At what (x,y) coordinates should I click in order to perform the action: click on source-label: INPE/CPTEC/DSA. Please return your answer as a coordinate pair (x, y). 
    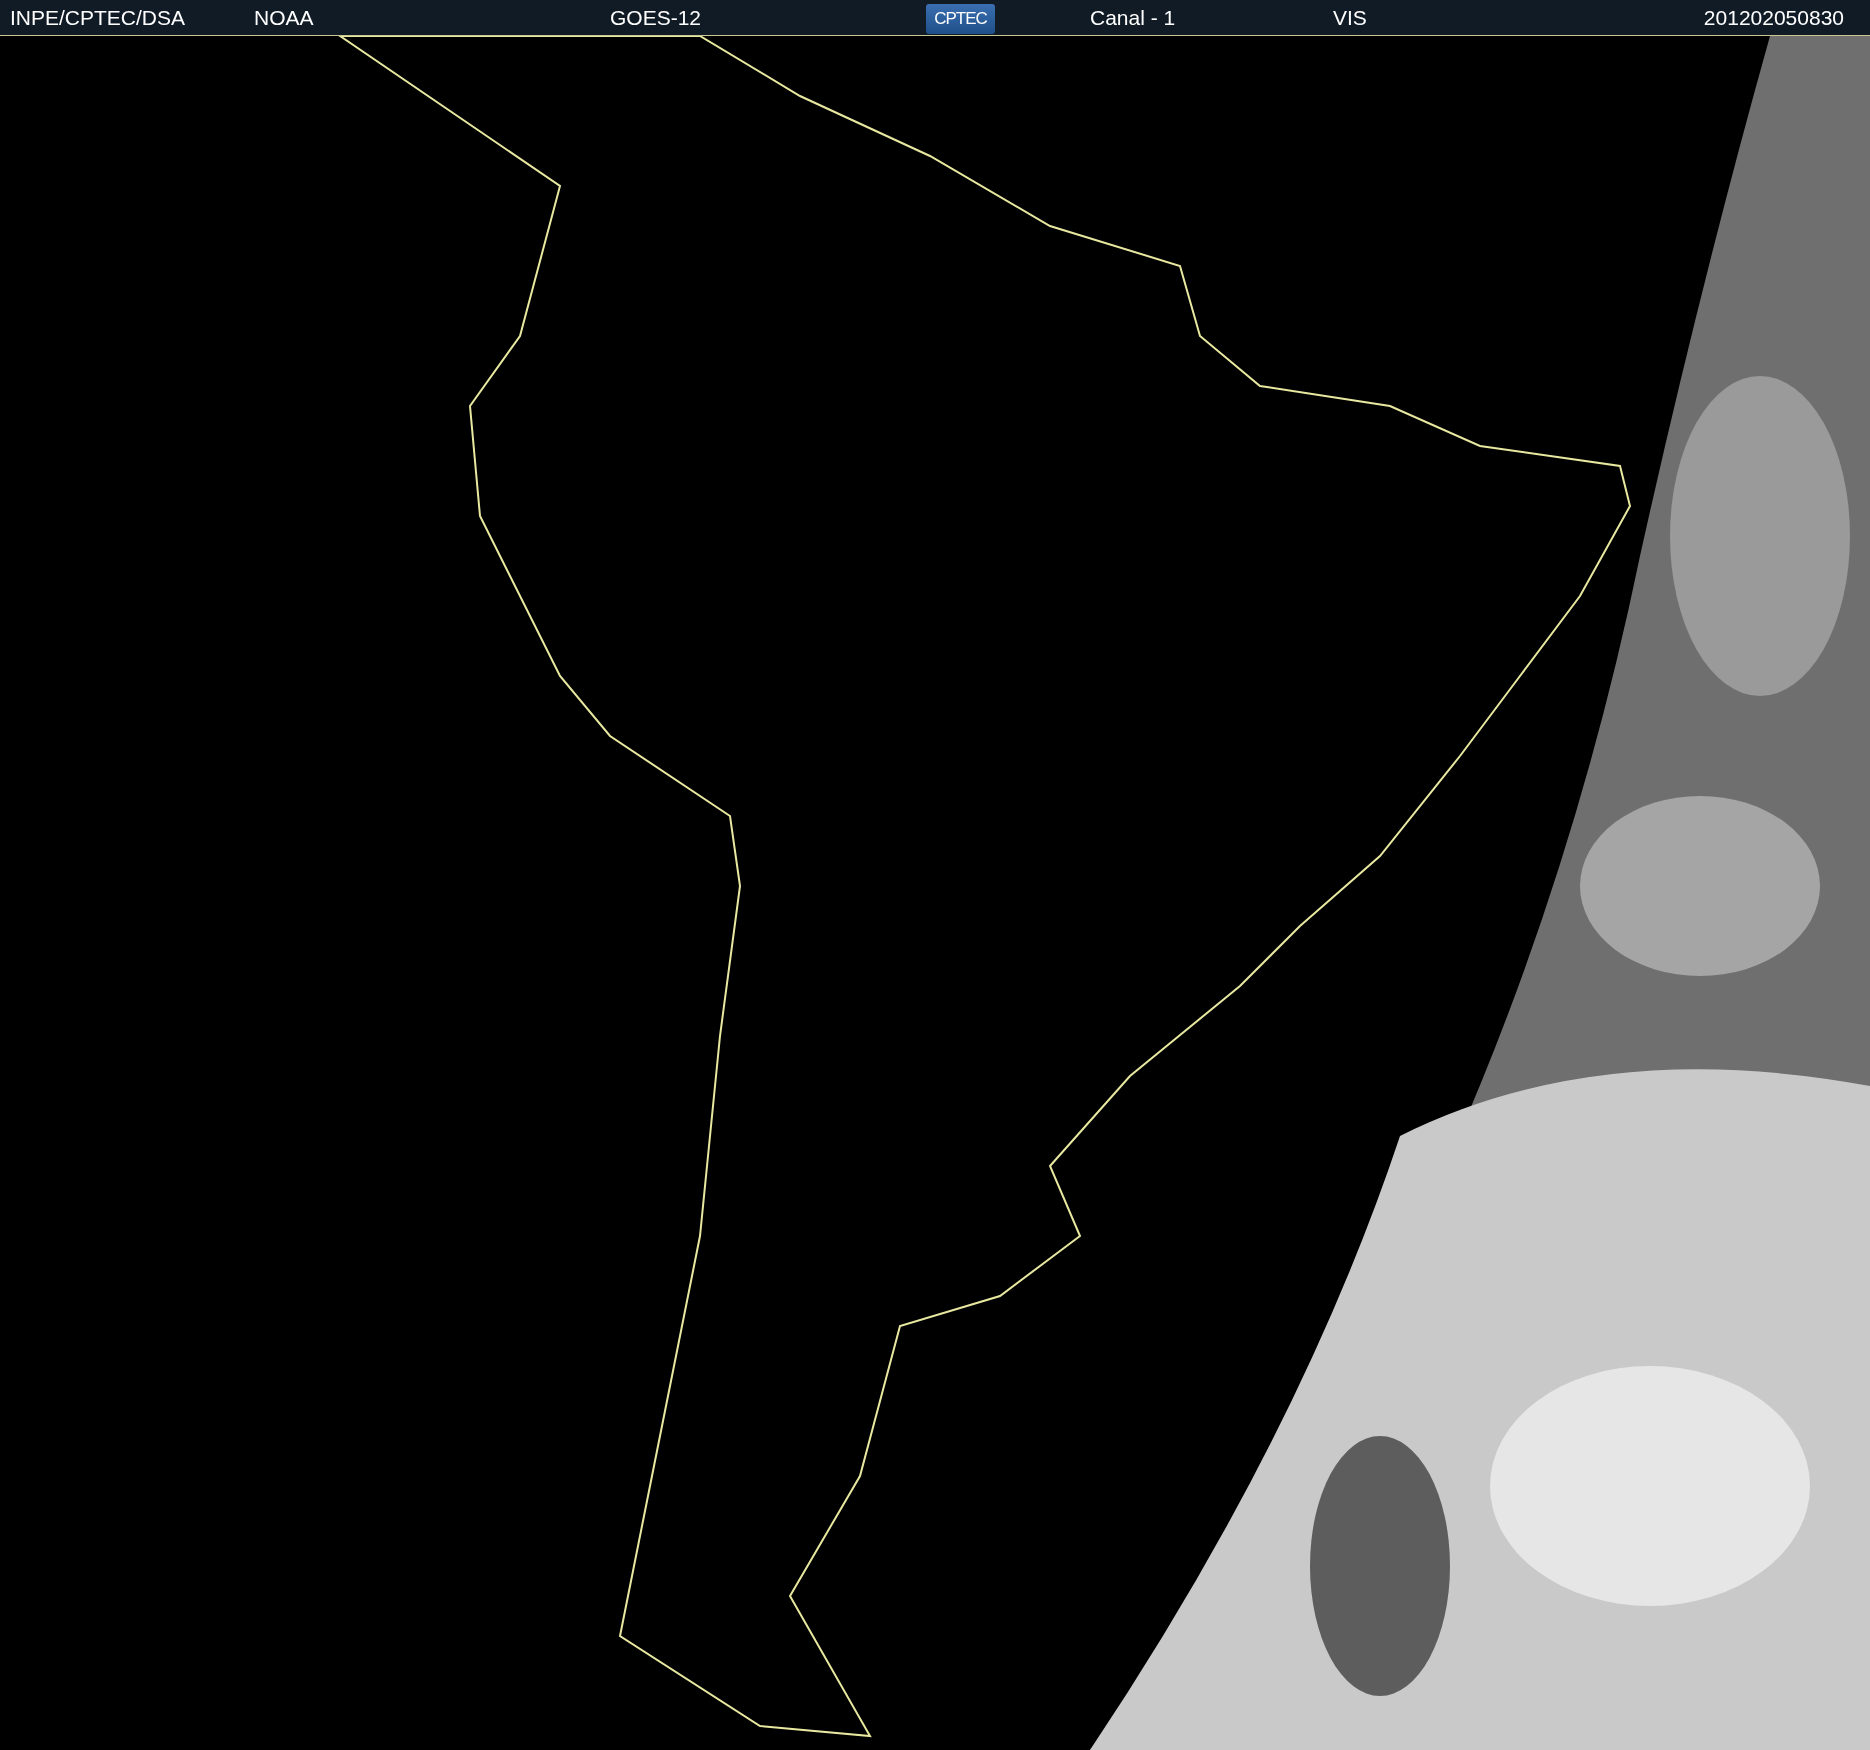
    Looking at the image, I should click on (98, 17).